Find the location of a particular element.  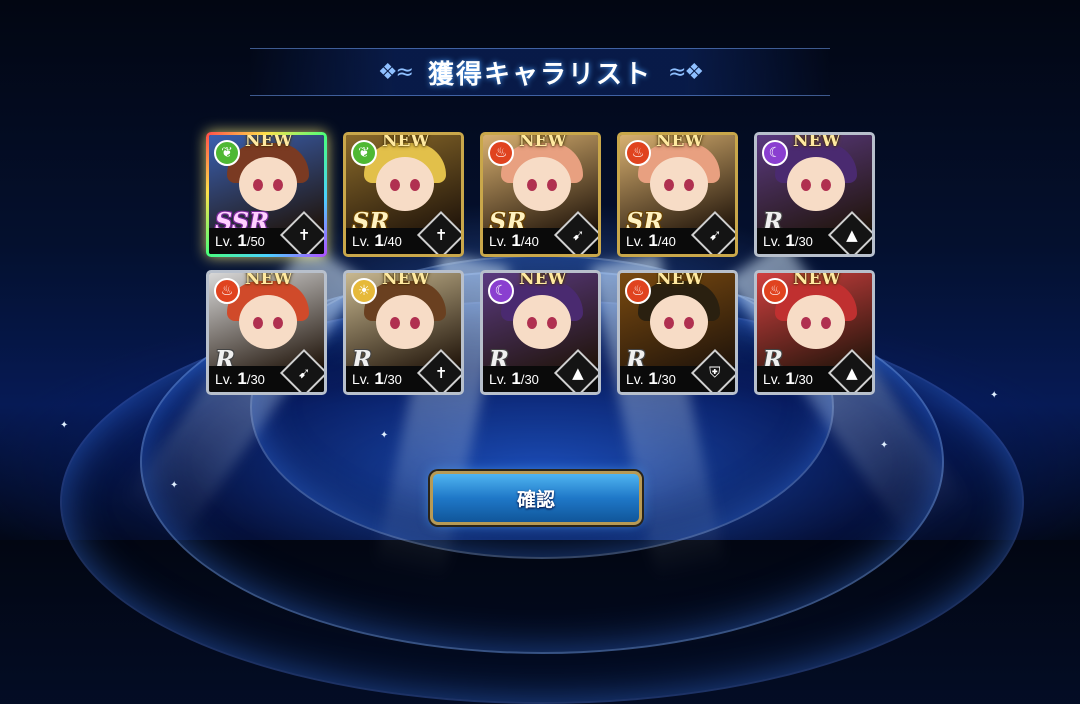

character-card: ❦ NEW SR Lv. 1/40 ✝ is located at coordinates (403, 194).